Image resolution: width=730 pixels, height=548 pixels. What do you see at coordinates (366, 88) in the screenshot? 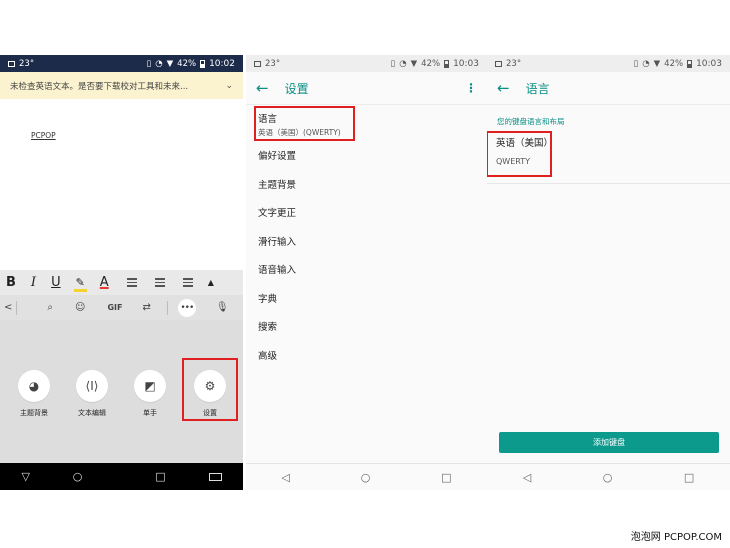
I see `app-bar: ← 设置 ⋮` at bounding box center [366, 88].